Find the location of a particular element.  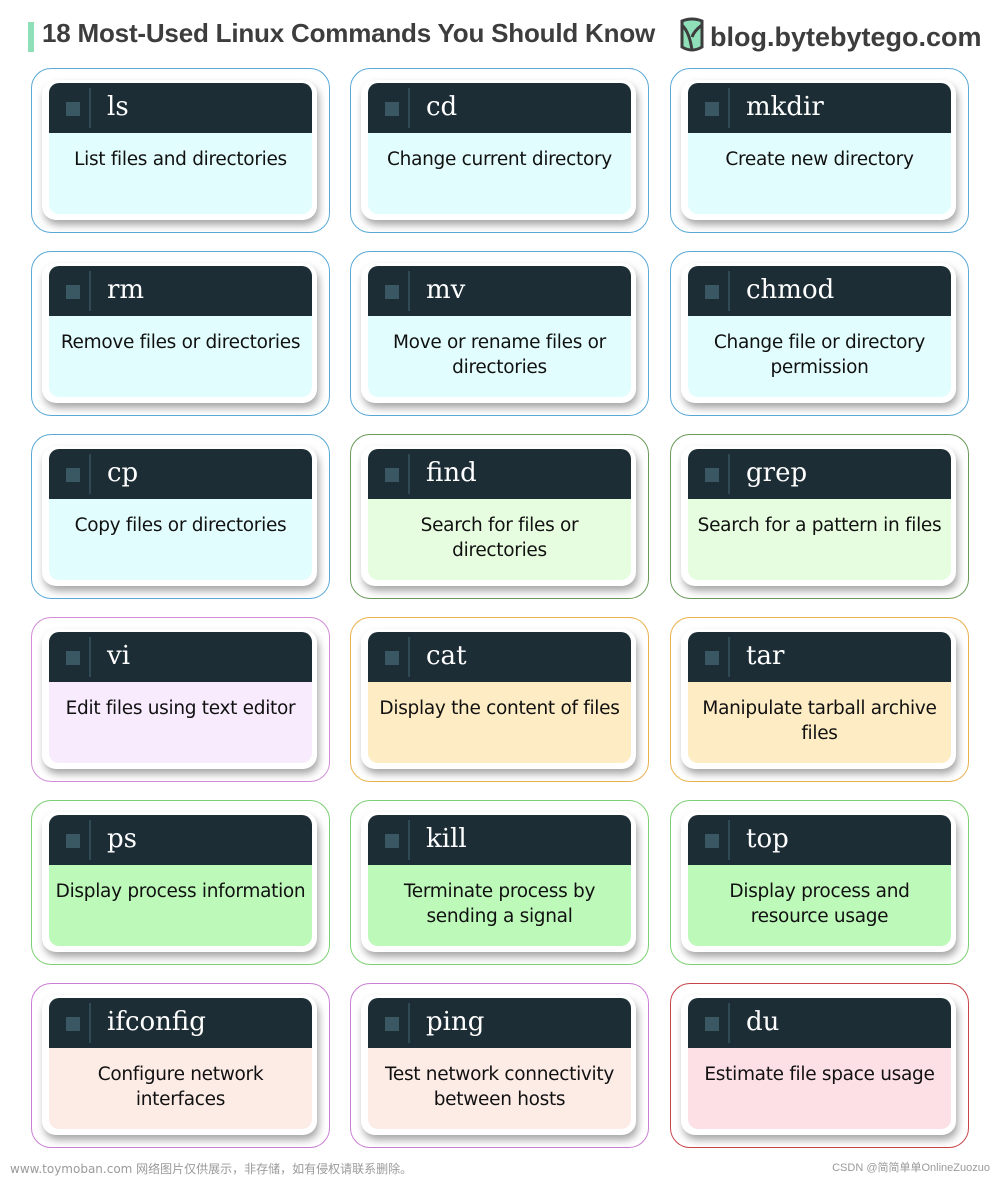

command-card-top: top Display process and resource usage is located at coordinates (819, 882).